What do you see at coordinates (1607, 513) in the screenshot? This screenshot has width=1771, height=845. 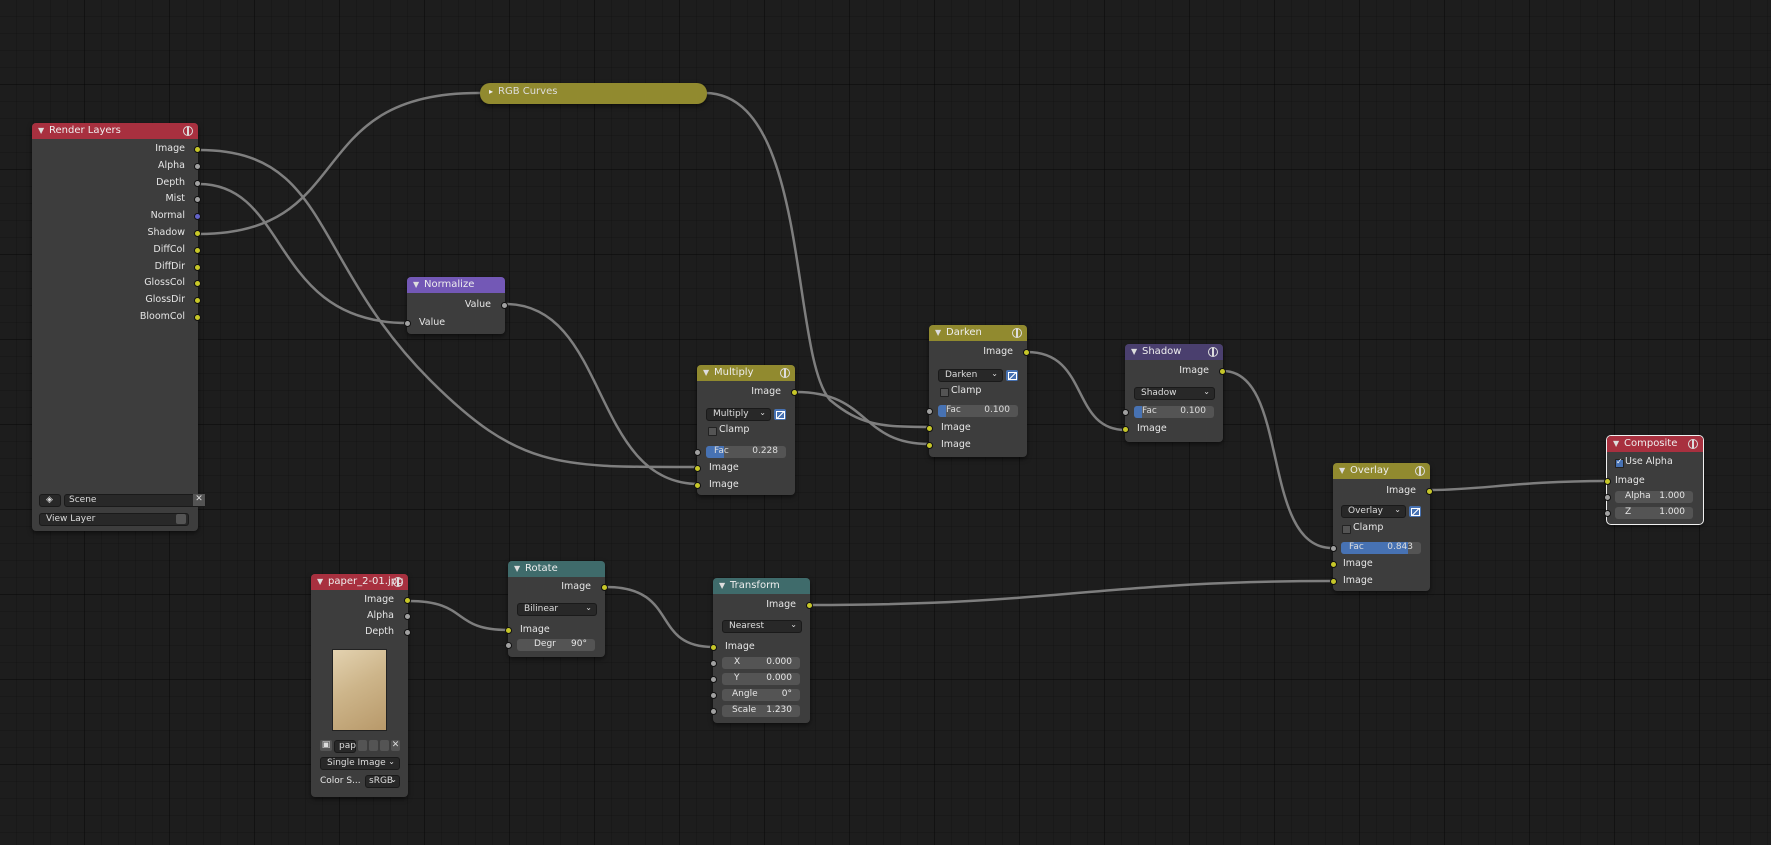 I see `z-socket` at bounding box center [1607, 513].